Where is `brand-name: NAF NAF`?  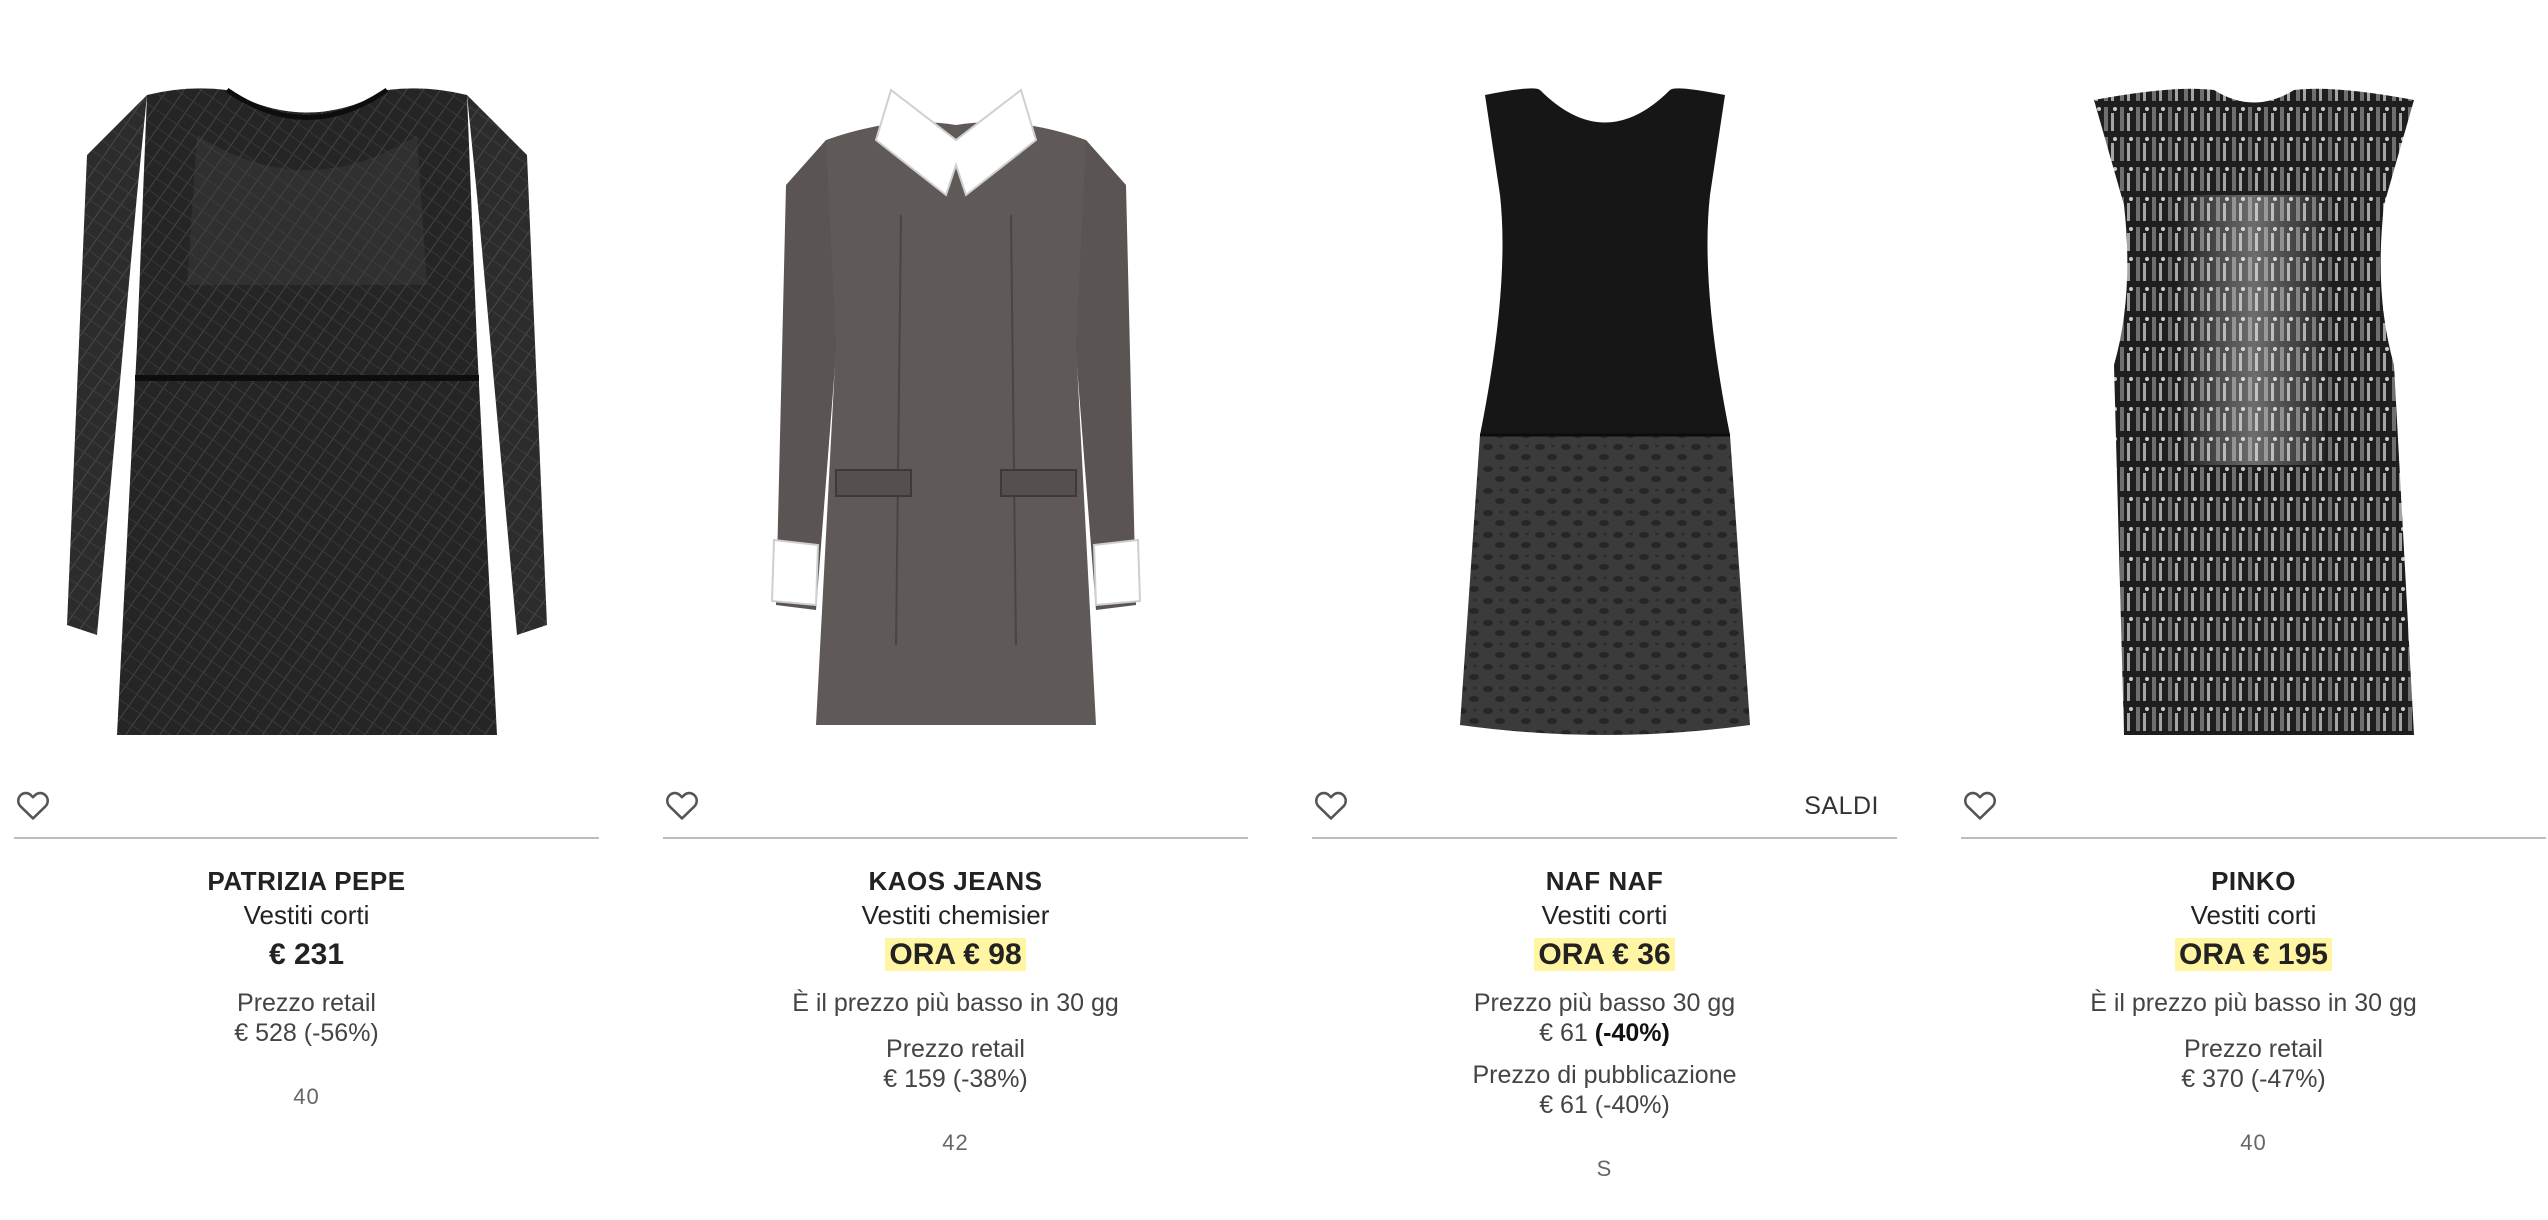 brand-name: NAF NAF is located at coordinates (1604, 881).